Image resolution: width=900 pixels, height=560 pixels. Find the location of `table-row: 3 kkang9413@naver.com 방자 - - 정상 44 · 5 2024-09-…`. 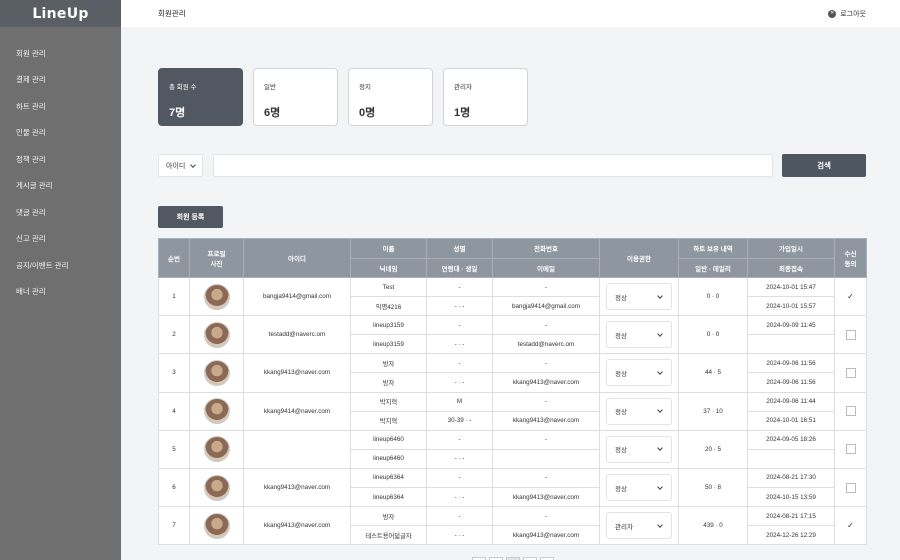

table-row: 3 kkang9413@naver.com 방자 - - 정상 44 · 5 2024-09-… is located at coordinates (512, 373).